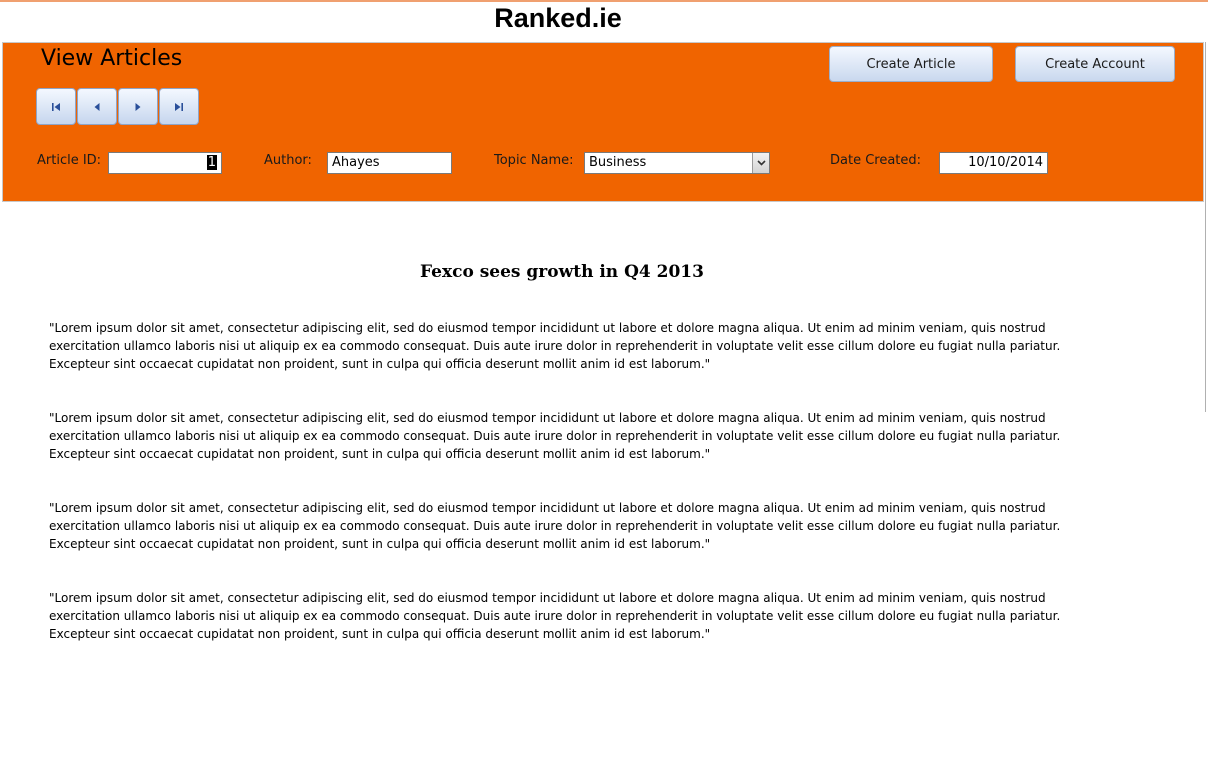  I want to click on topic-name-label: Topic Name:, so click(534, 160).